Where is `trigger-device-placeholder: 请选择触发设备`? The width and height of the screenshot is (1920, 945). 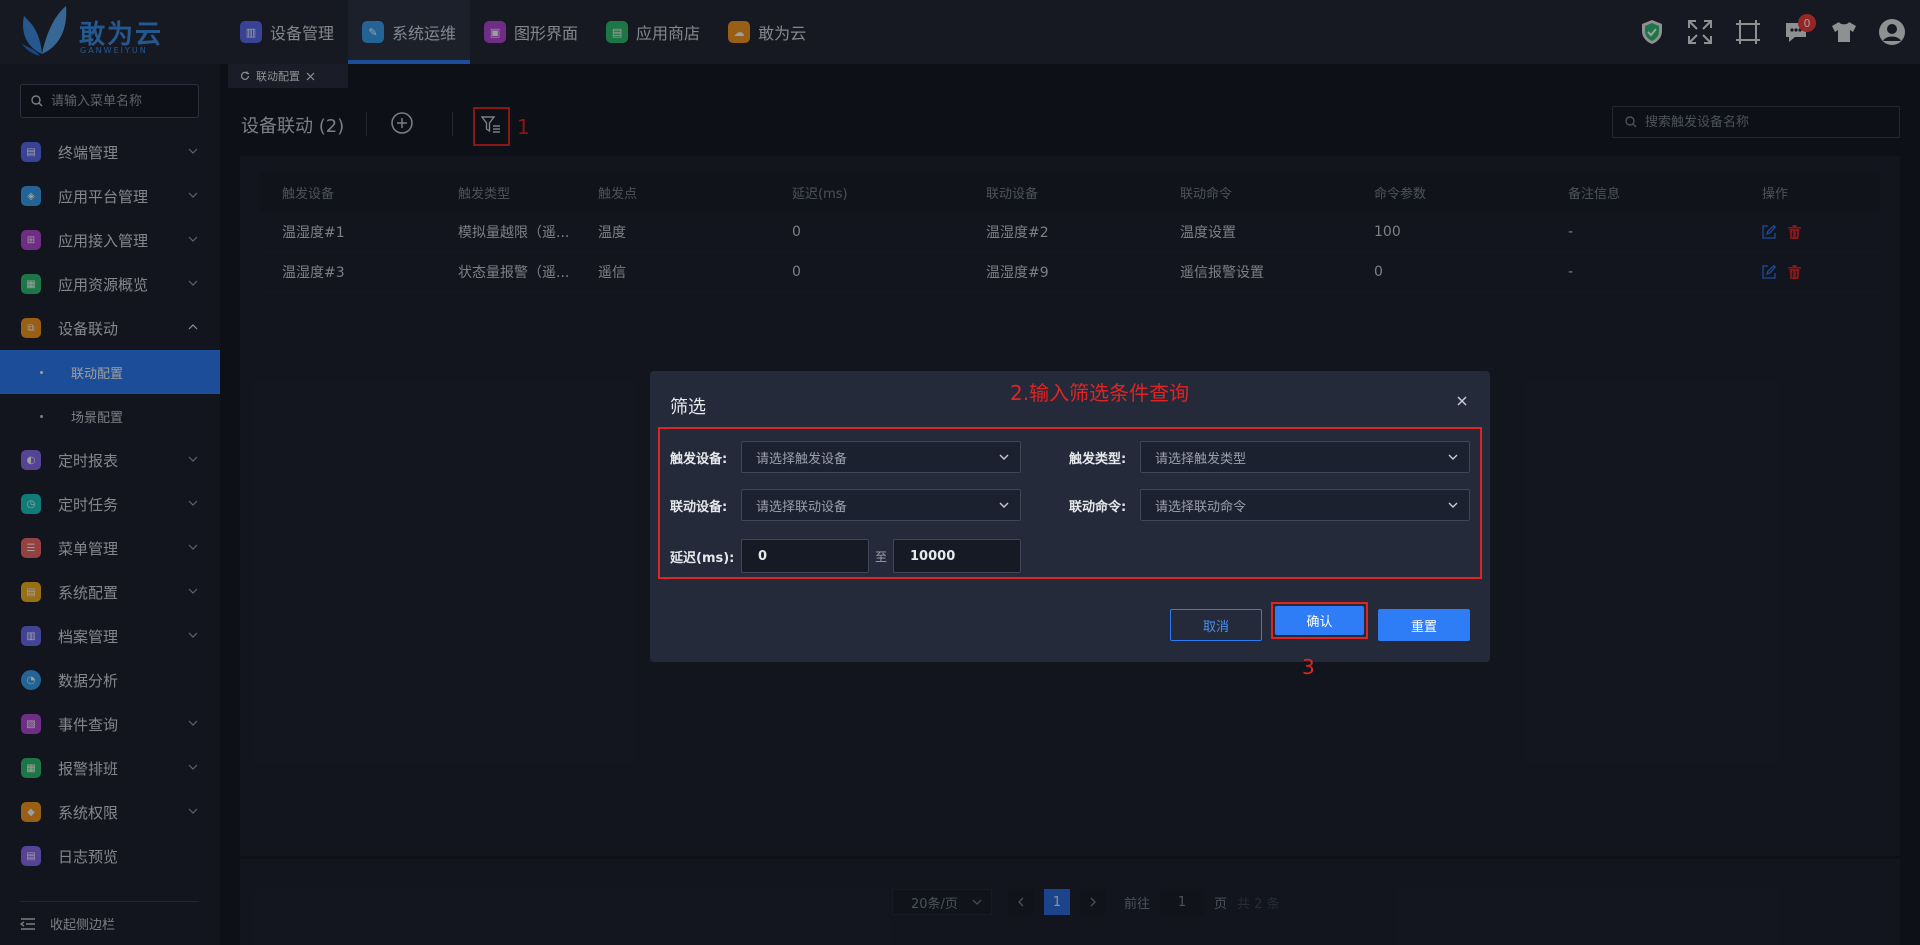
trigger-device-placeholder: 请选择触发设备 is located at coordinates (802, 459).